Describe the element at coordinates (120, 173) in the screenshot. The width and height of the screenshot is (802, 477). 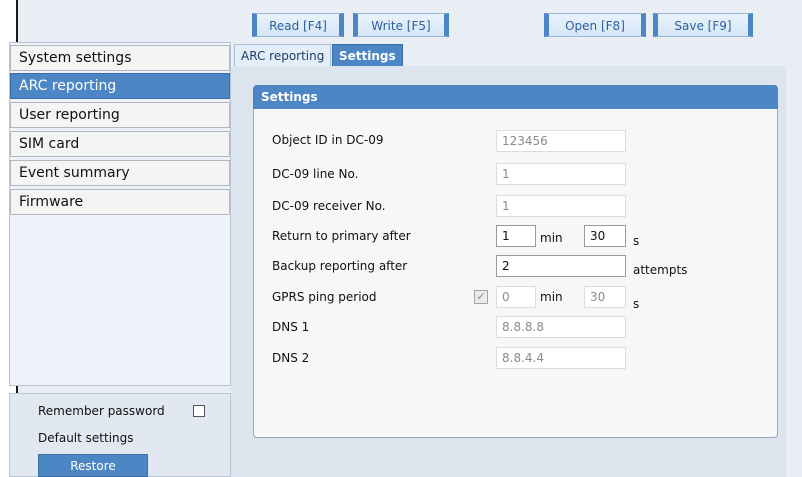
I see `sidebar-item-event-summary: Event summary` at that location.